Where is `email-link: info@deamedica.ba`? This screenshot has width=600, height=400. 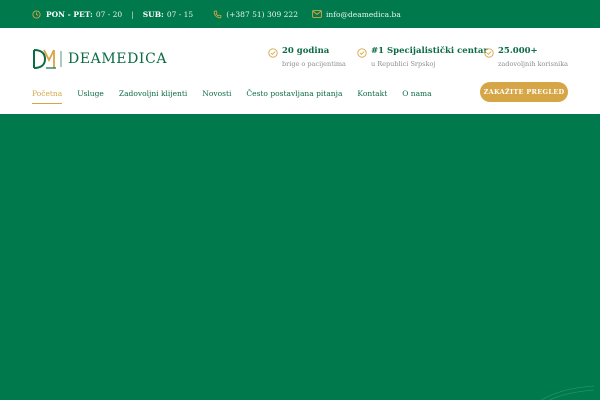
email-link: info@deamedica.ba is located at coordinates (356, 14).